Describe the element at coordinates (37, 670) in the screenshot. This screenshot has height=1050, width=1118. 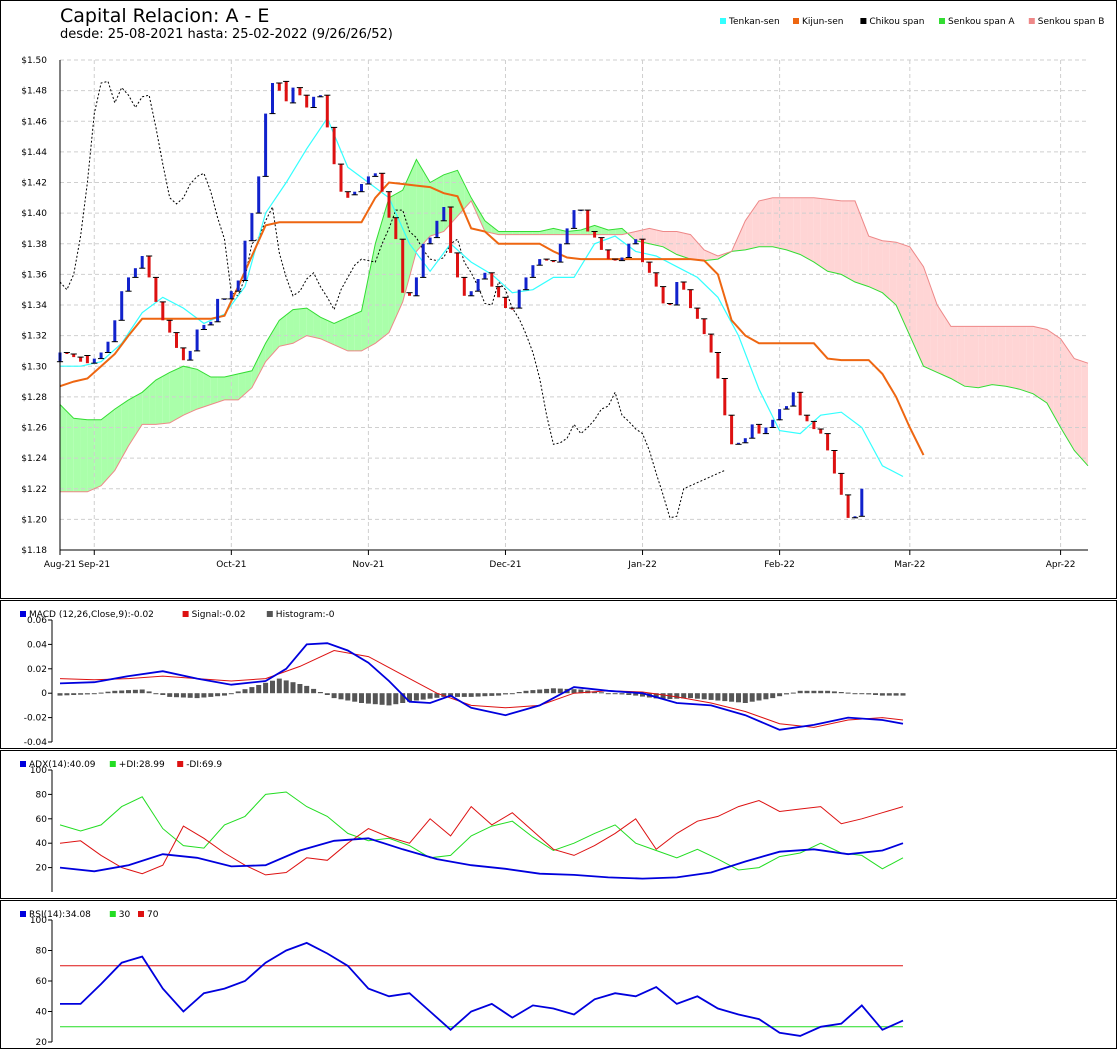
I see `y-tick-label: 0.02` at that location.